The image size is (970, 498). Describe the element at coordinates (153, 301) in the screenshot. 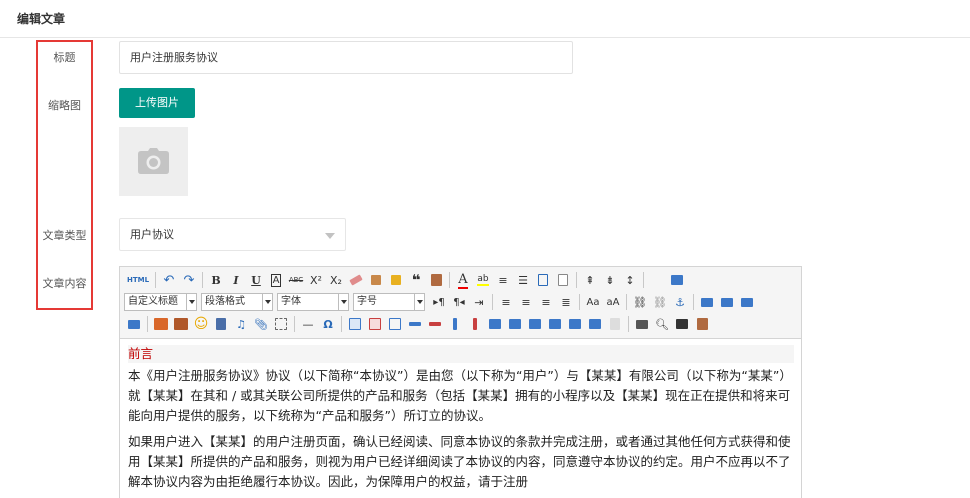

I see `custom-title-label: 自定义标题` at that location.